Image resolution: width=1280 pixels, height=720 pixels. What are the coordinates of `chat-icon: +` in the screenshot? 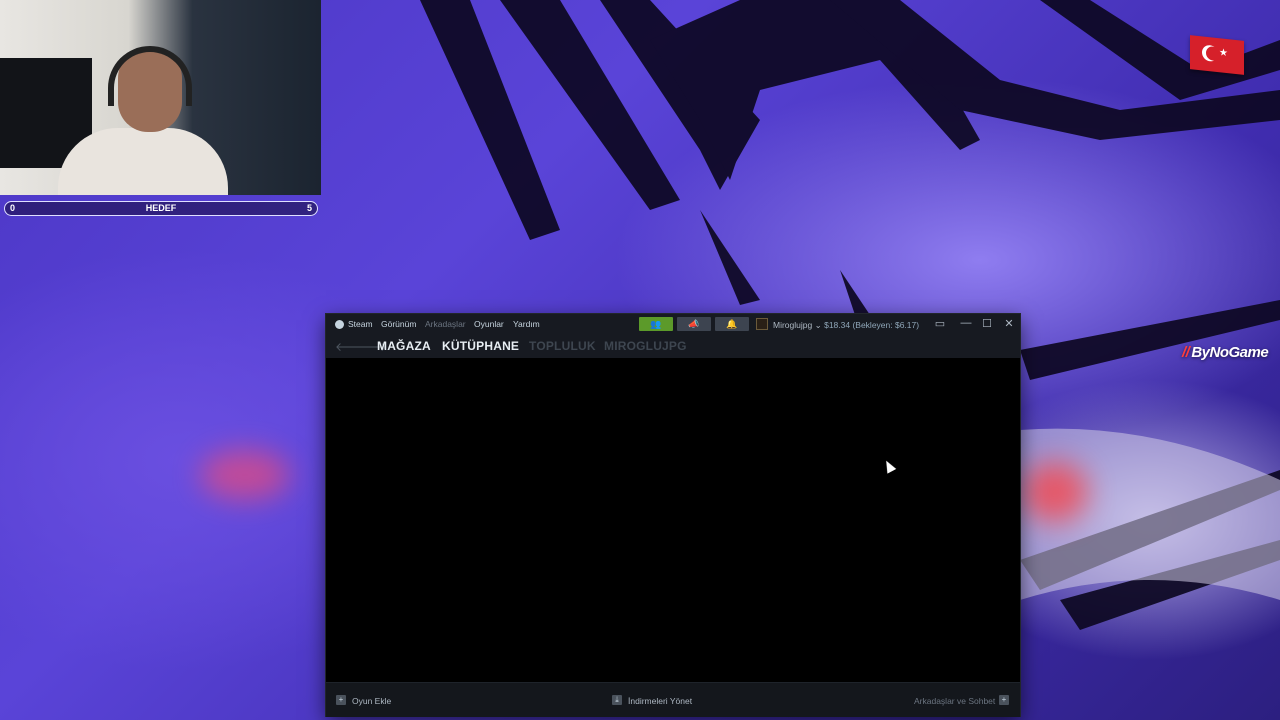 It's located at (1004, 700).